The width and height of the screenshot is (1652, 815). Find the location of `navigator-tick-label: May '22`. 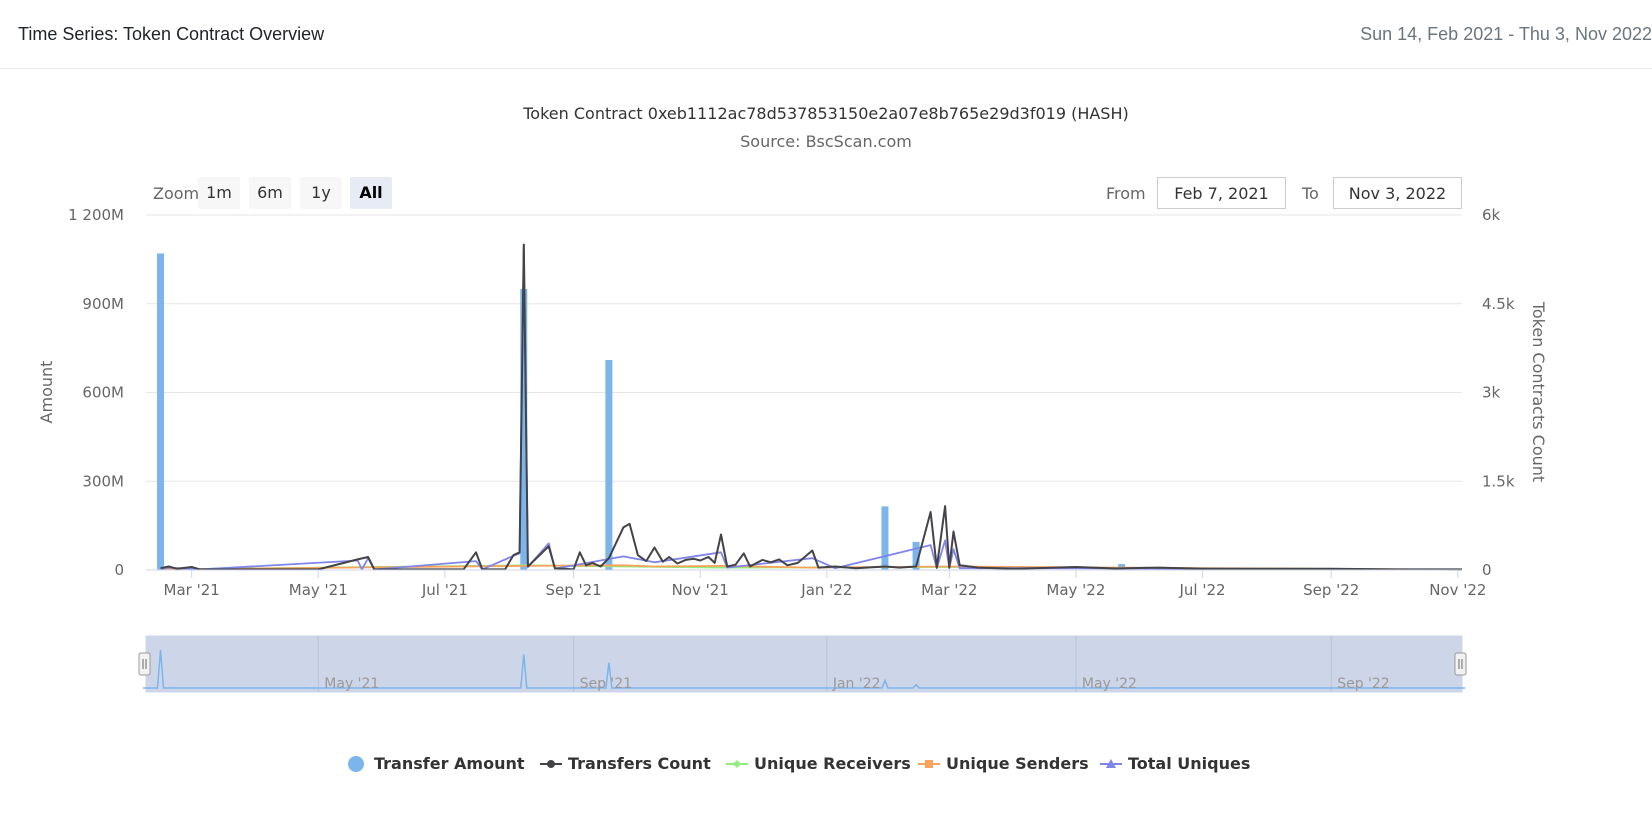

navigator-tick-label: May '22 is located at coordinates (1109, 684).